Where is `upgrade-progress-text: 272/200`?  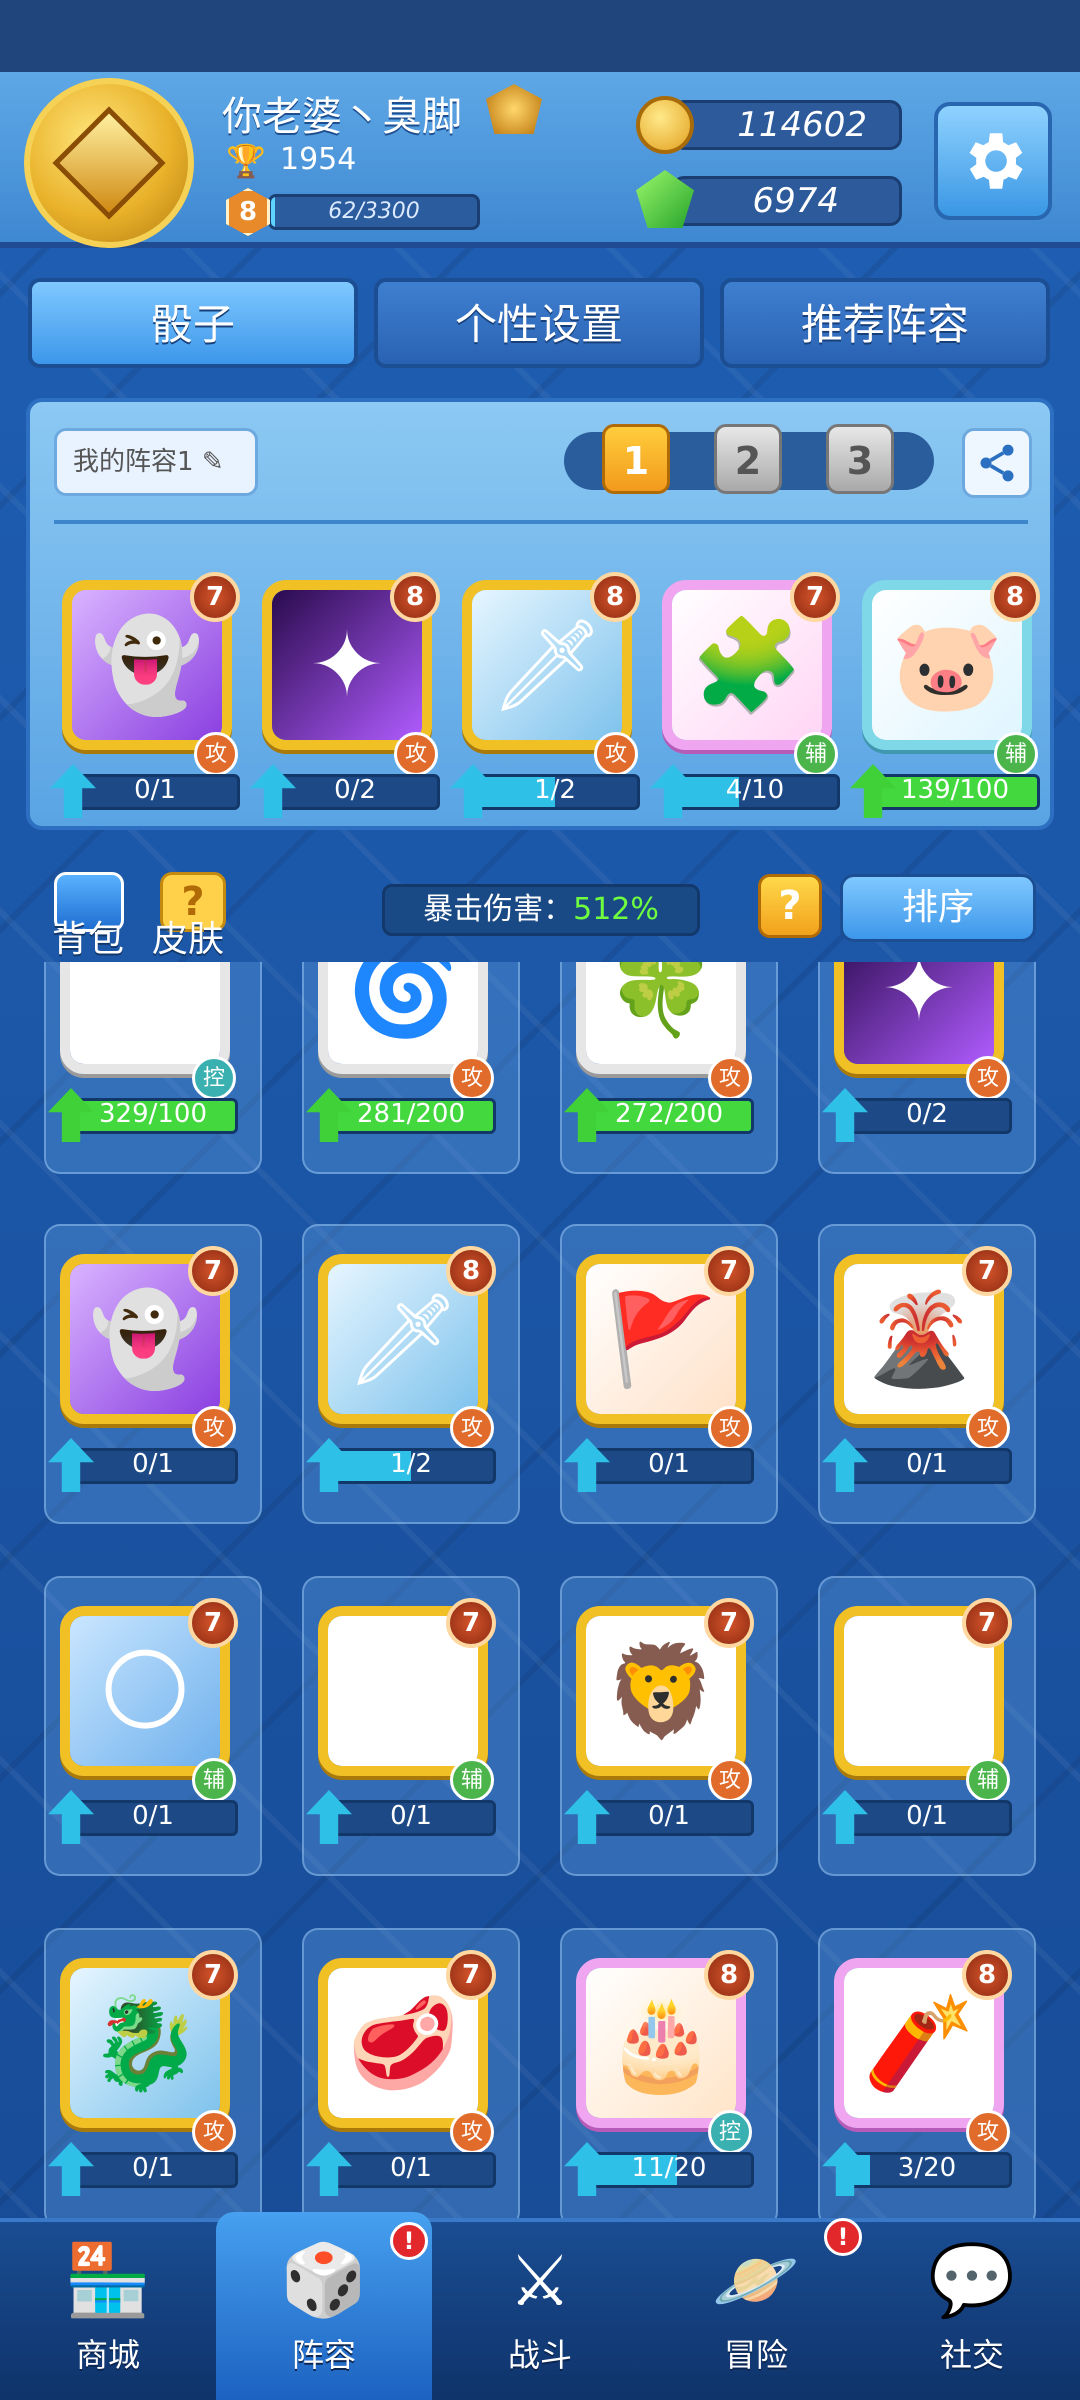 upgrade-progress-text: 272/200 is located at coordinates (668, 1114).